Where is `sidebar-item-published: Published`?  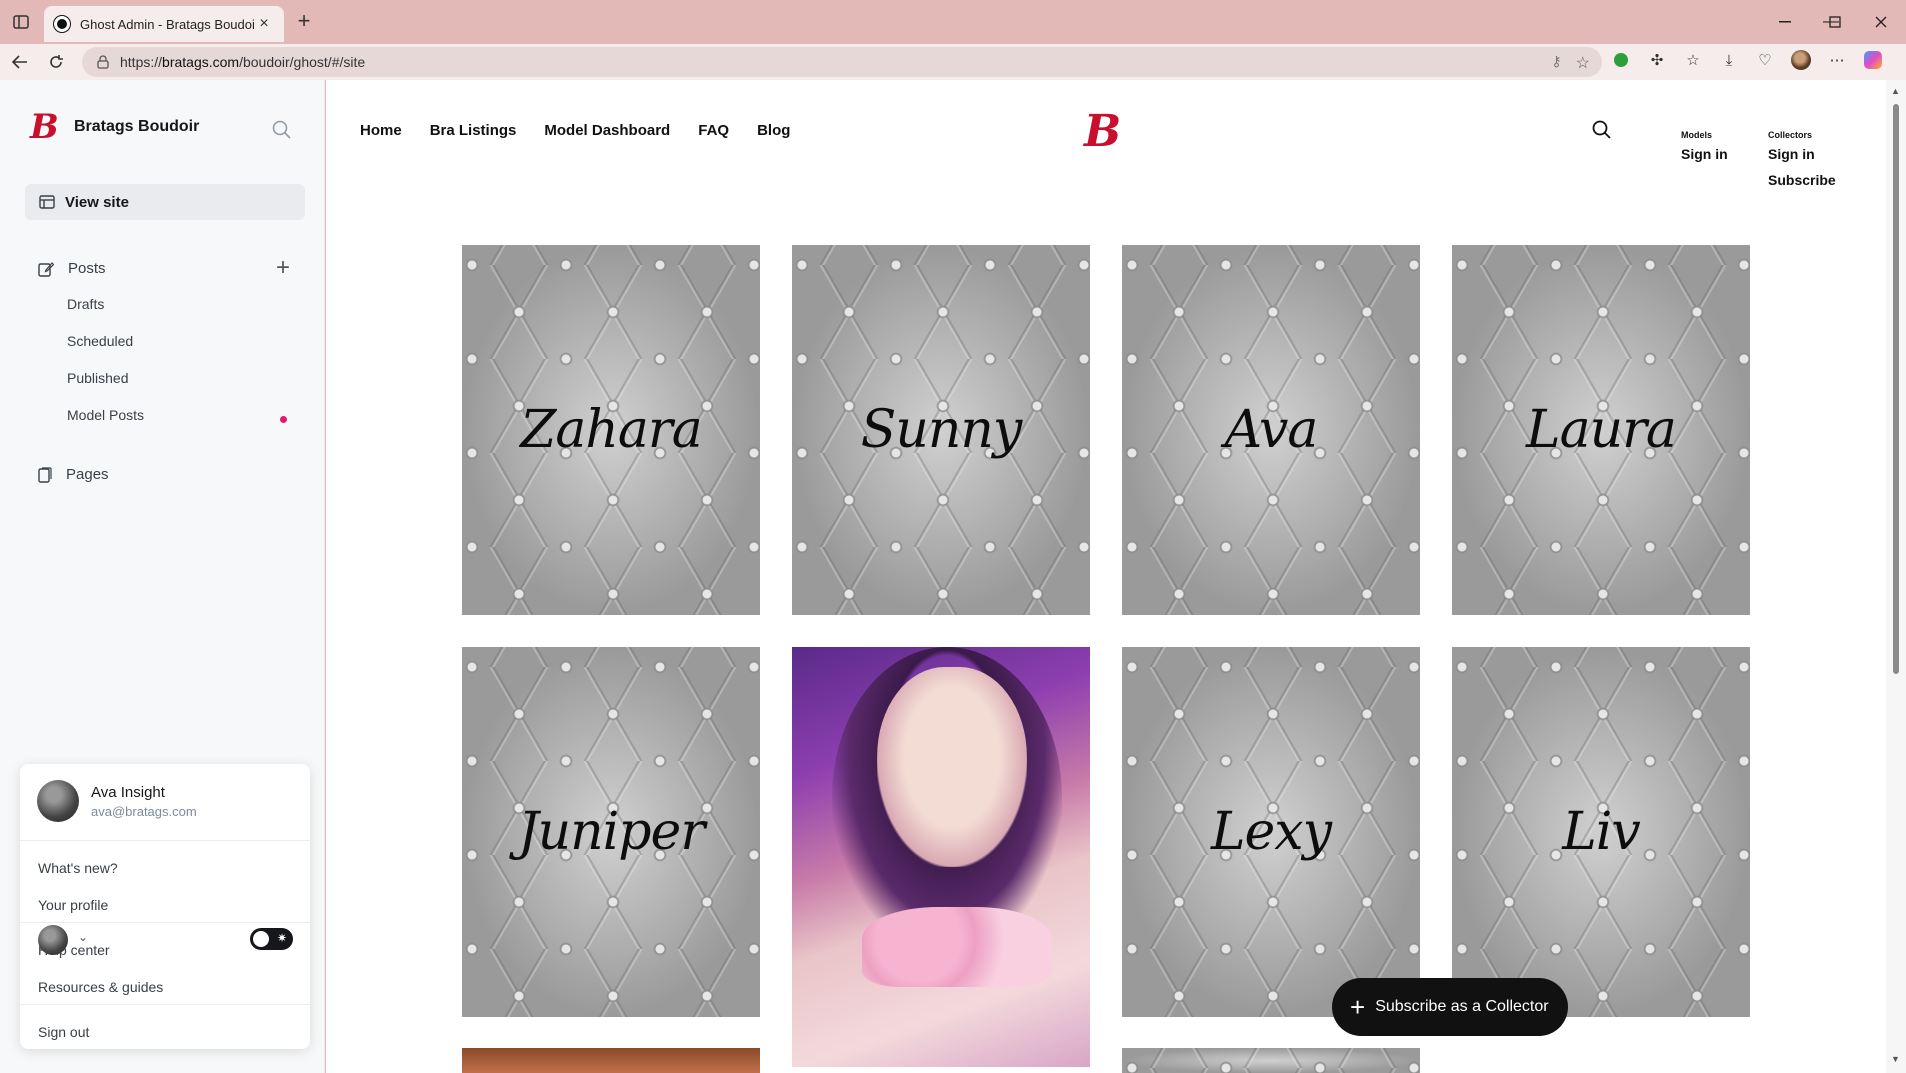
sidebar-item-published: Published is located at coordinates (98, 378).